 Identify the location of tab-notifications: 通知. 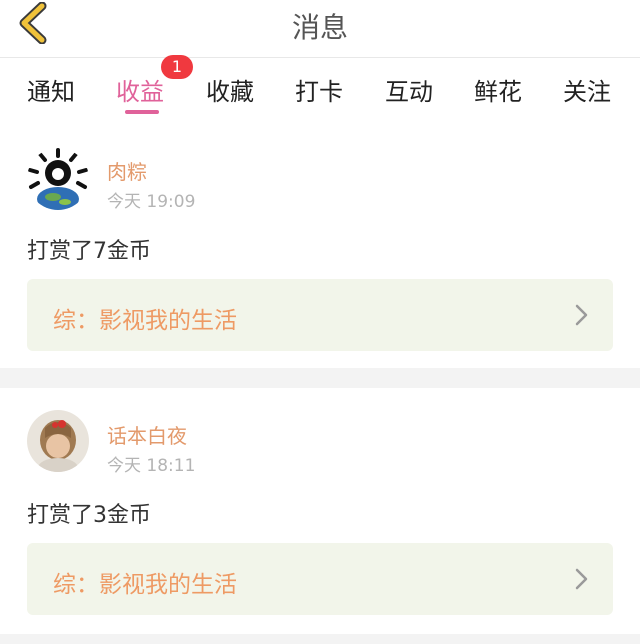
(51, 89).